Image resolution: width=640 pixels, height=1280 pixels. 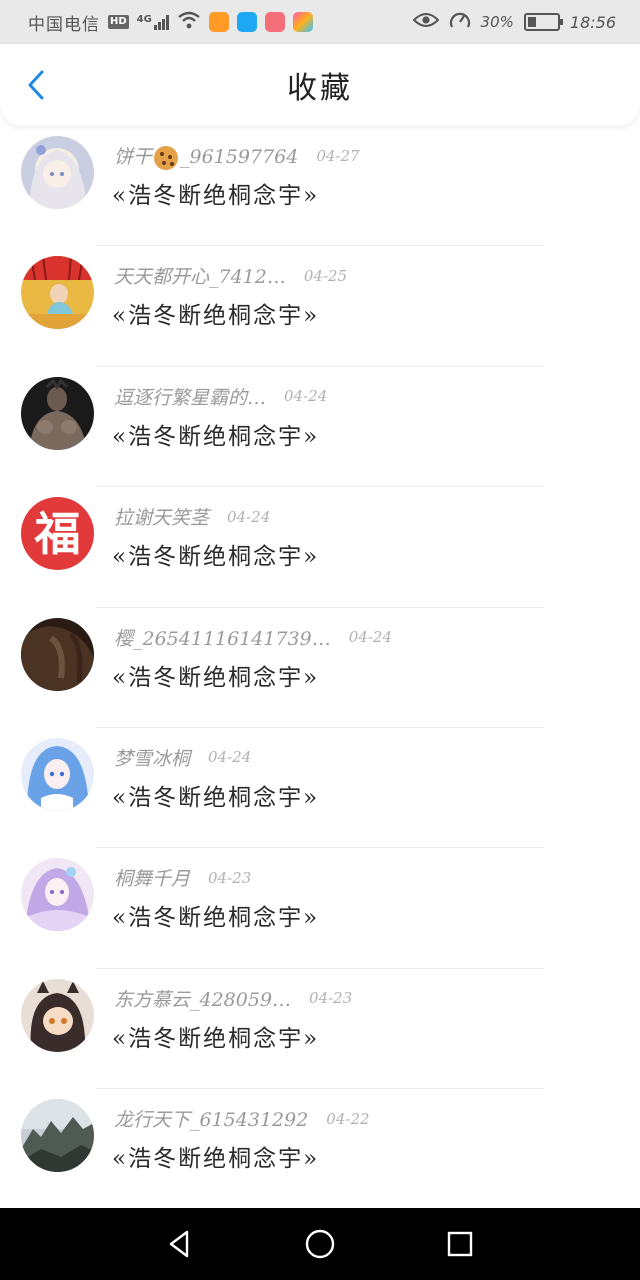 I want to click on speed-icon, so click(x=460, y=22).